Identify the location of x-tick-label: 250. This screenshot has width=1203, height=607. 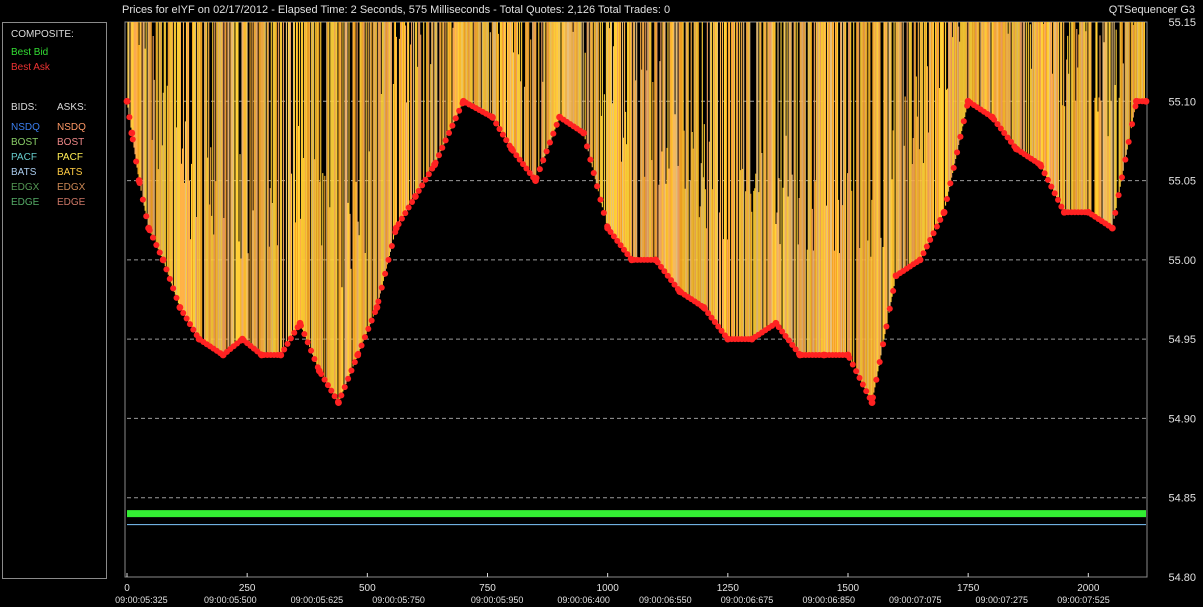
(247, 588).